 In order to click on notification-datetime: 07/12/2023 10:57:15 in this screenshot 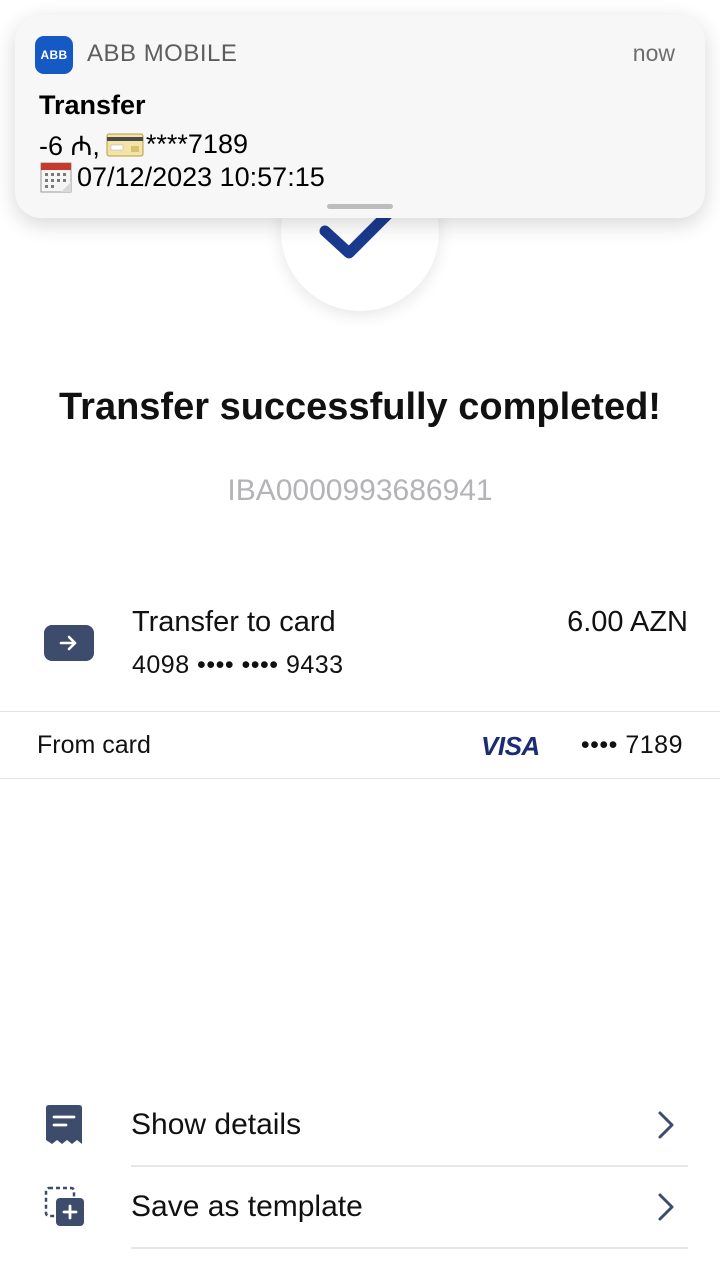, I will do `click(201, 176)`.